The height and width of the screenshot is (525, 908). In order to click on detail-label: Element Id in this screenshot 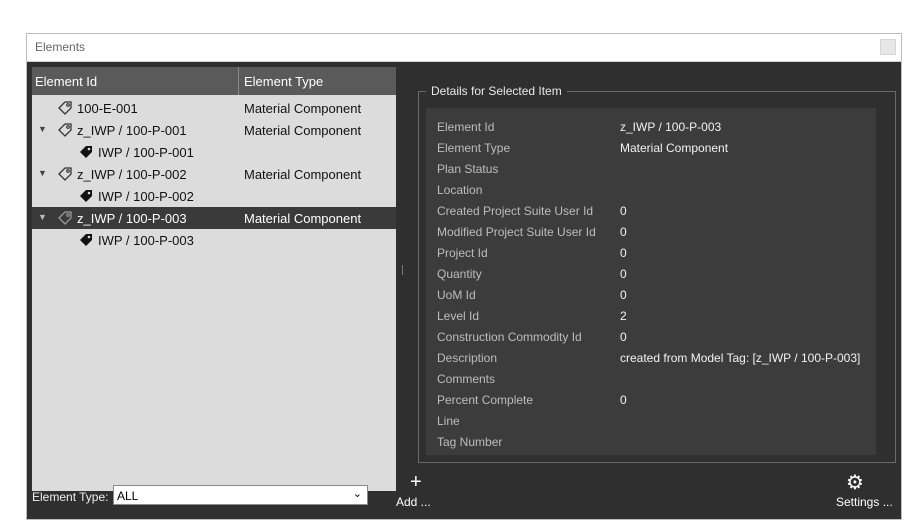, I will do `click(466, 127)`.